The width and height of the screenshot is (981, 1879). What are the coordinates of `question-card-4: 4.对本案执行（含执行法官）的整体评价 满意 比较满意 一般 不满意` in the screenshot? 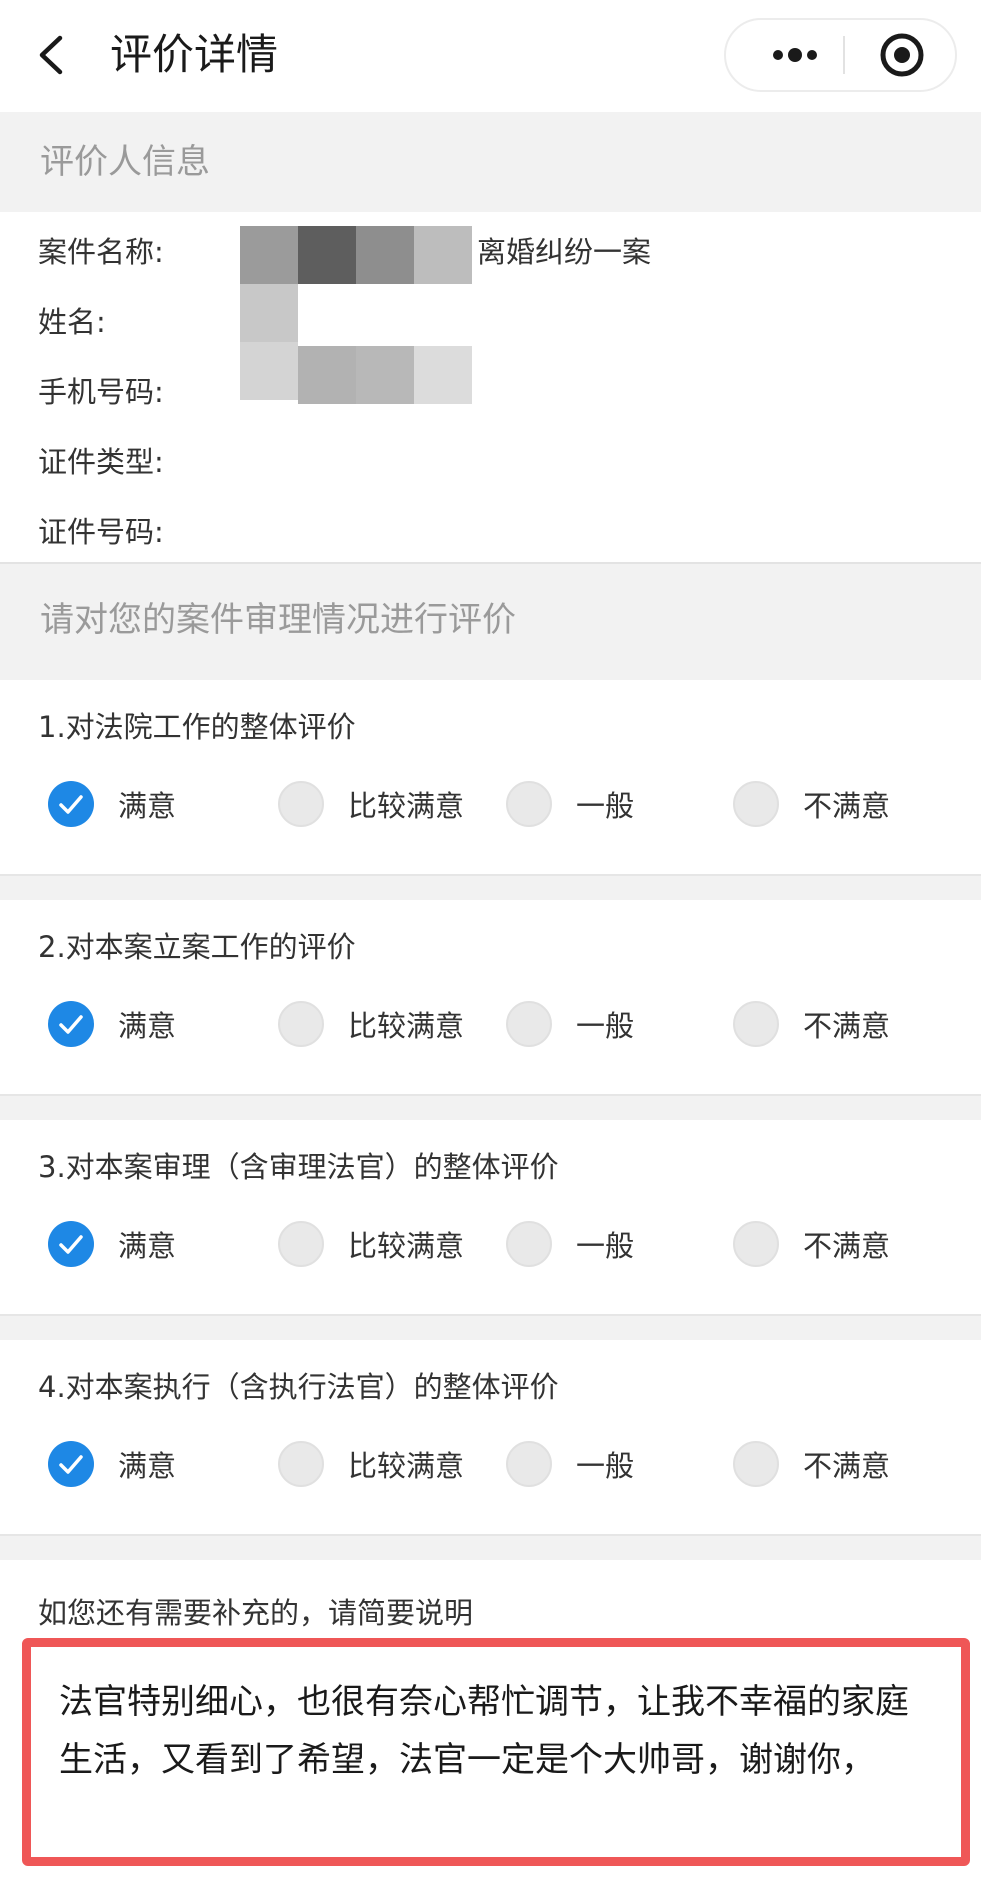 It's located at (490, 1438).